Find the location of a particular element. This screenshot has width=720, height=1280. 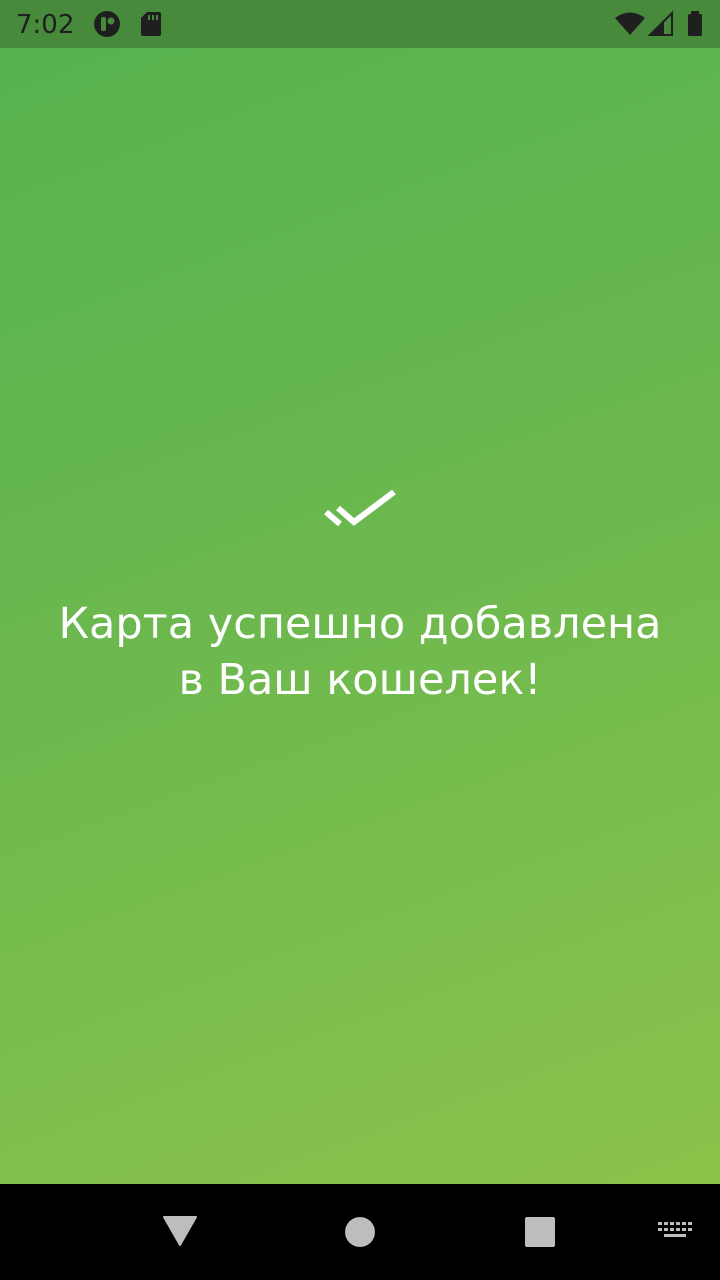

status-bar: 7:02 is located at coordinates (360, 24).